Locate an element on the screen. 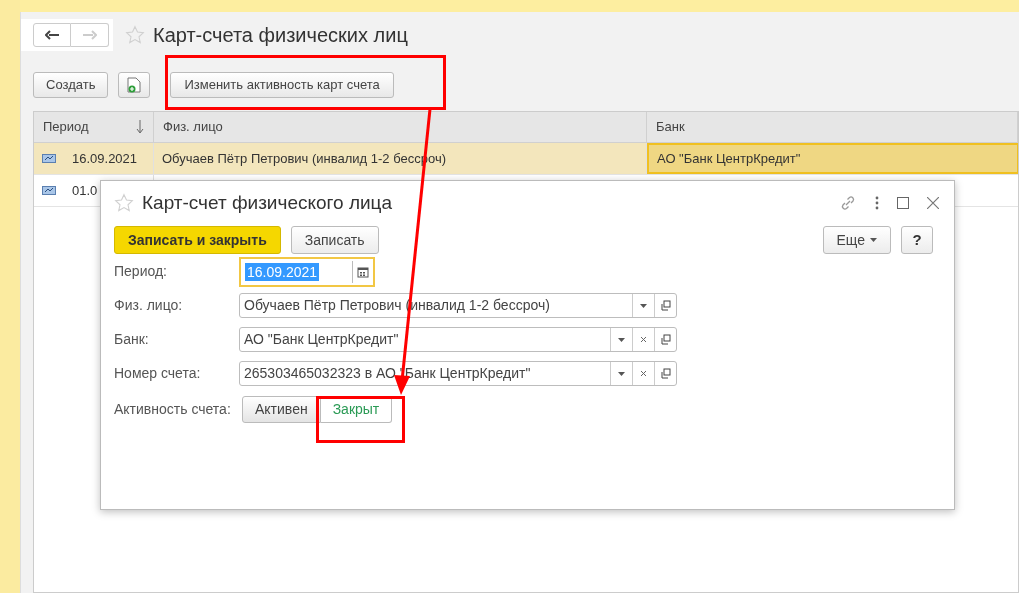 Image resolution: width=1019 pixels, height=593 pixels. document-plus-icon is located at coordinates (134, 85).